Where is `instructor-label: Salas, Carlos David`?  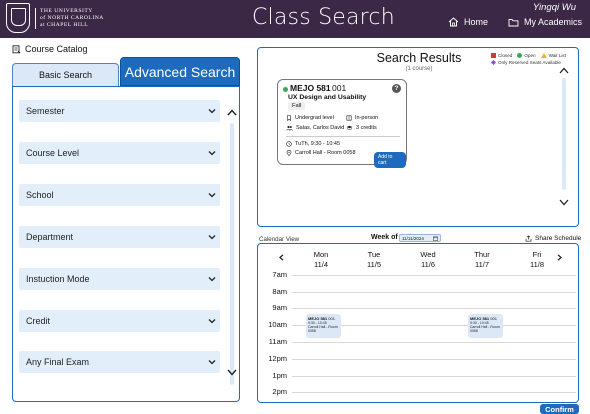 instructor-label: Salas, Carlos David is located at coordinates (320, 128).